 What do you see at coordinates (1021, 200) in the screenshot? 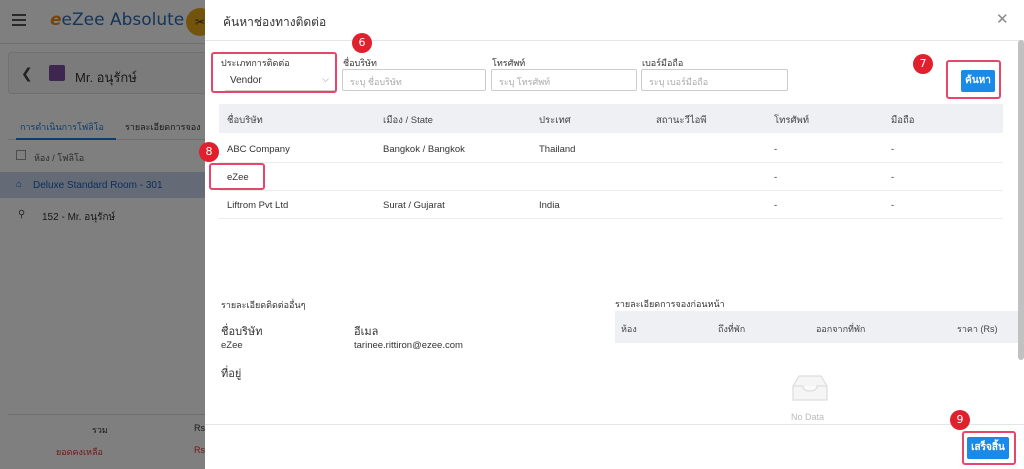
I see `scrollbar` at bounding box center [1021, 200].